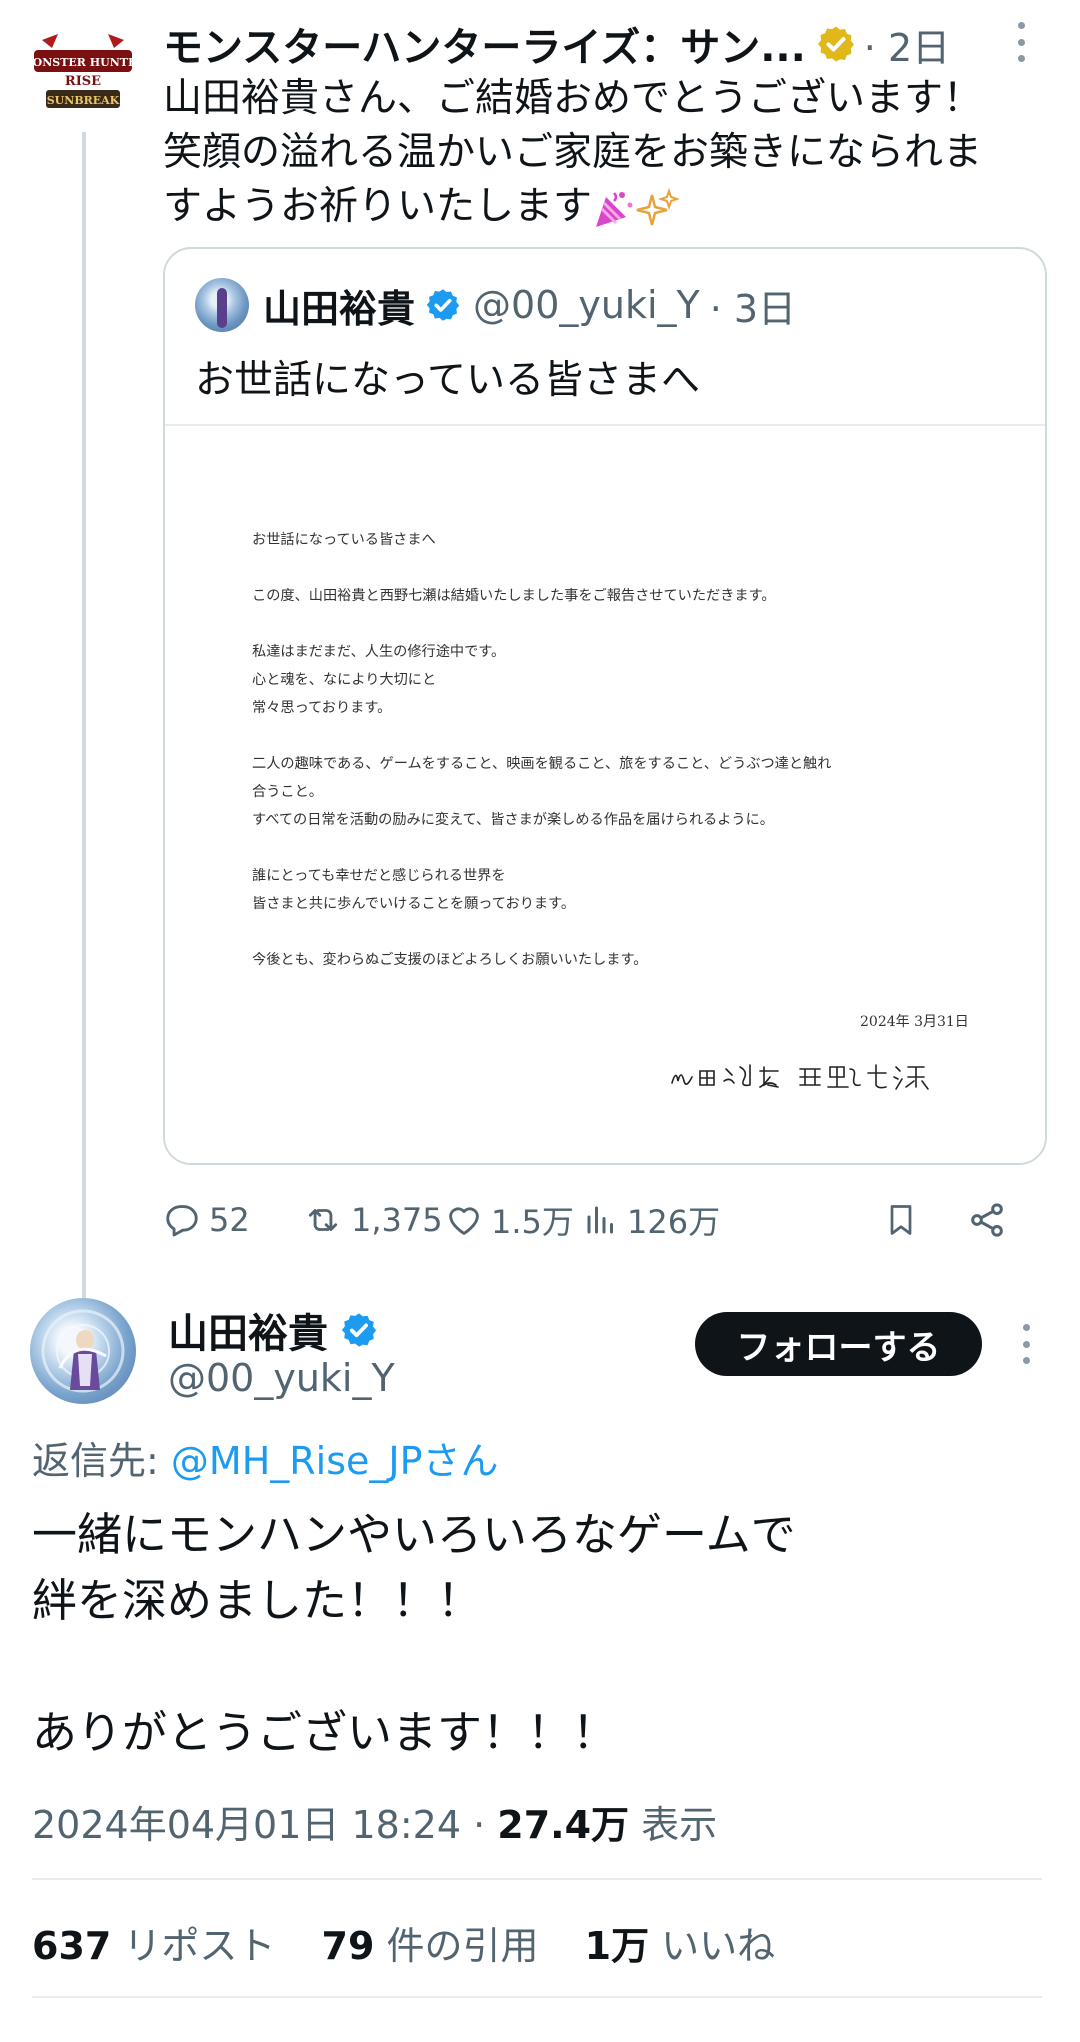 This screenshot has width=1080, height=2042. What do you see at coordinates (674, 1222) in the screenshot?
I see `views-count: 126万` at bounding box center [674, 1222].